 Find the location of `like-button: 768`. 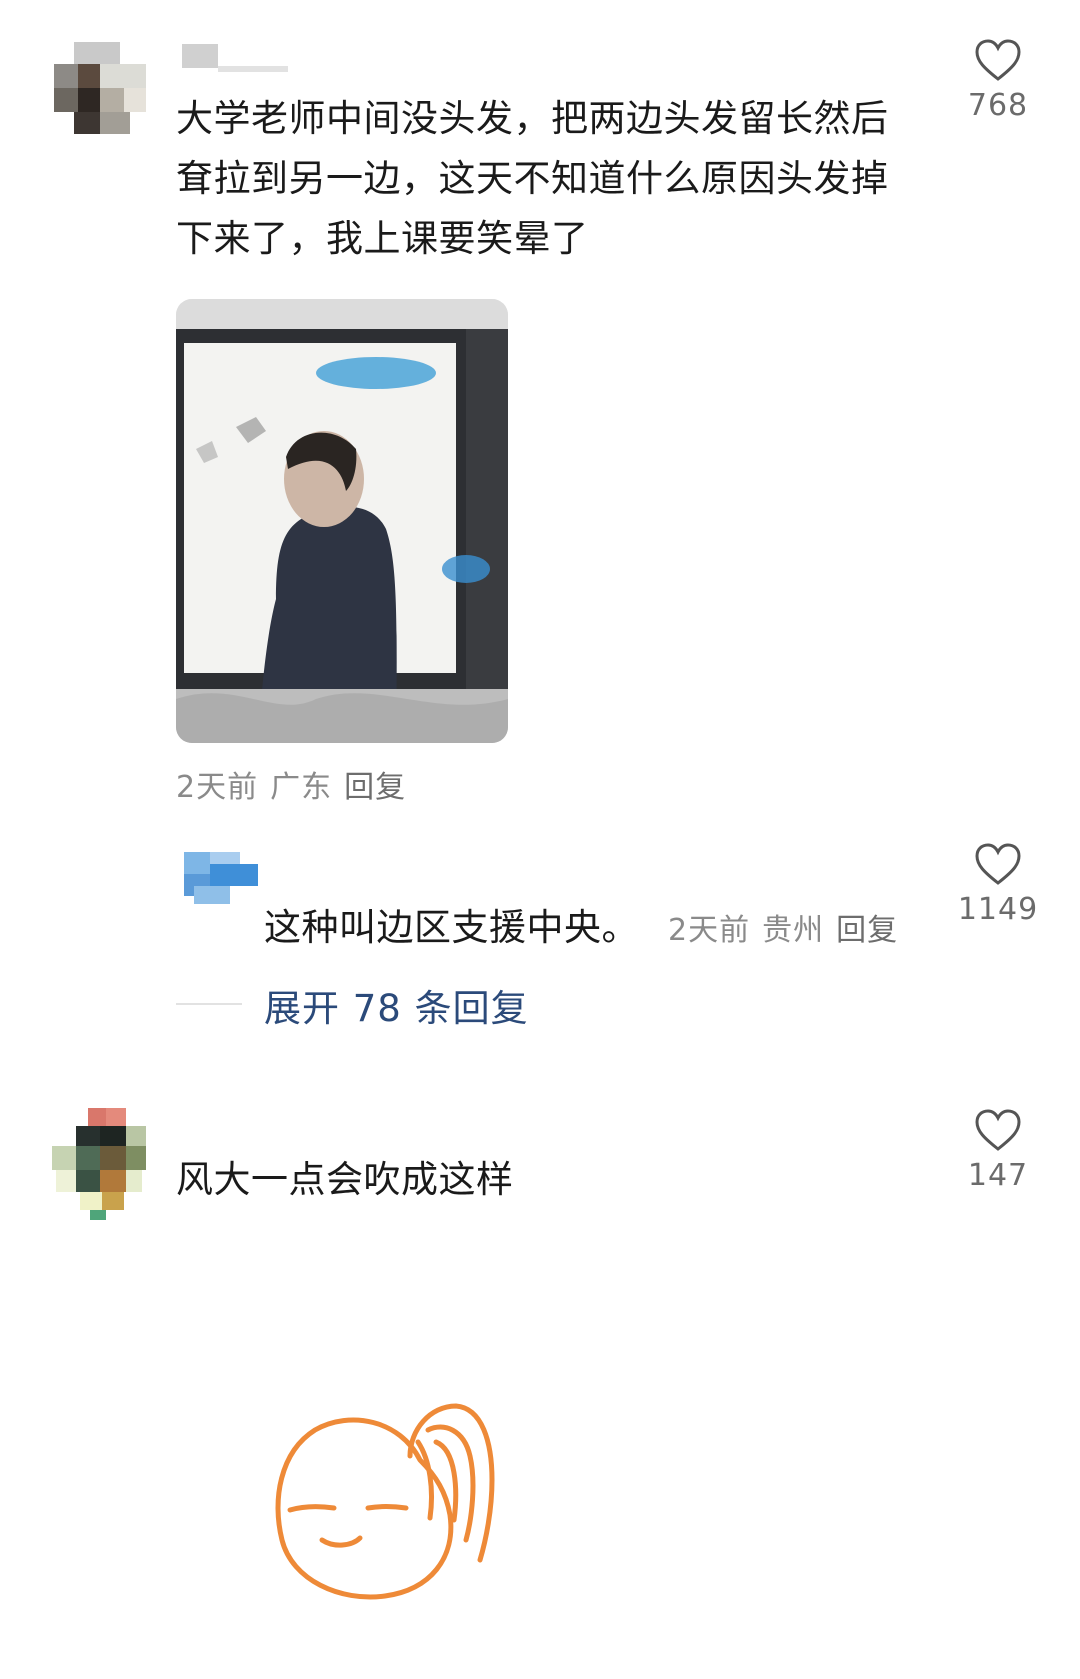

like-button: 768 is located at coordinates (998, 80).